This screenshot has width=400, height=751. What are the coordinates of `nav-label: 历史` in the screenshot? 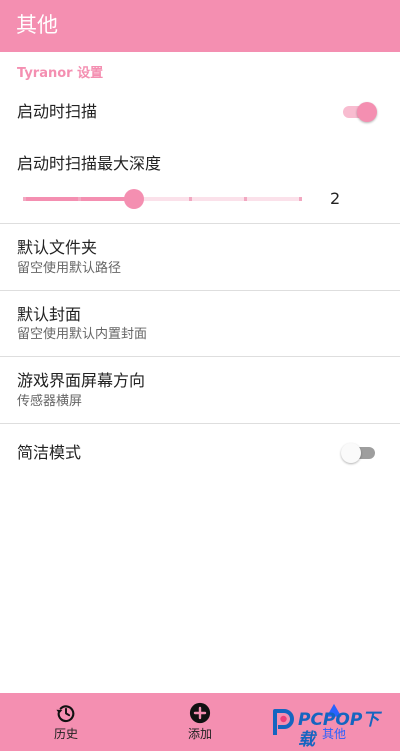 It's located at (65, 734).